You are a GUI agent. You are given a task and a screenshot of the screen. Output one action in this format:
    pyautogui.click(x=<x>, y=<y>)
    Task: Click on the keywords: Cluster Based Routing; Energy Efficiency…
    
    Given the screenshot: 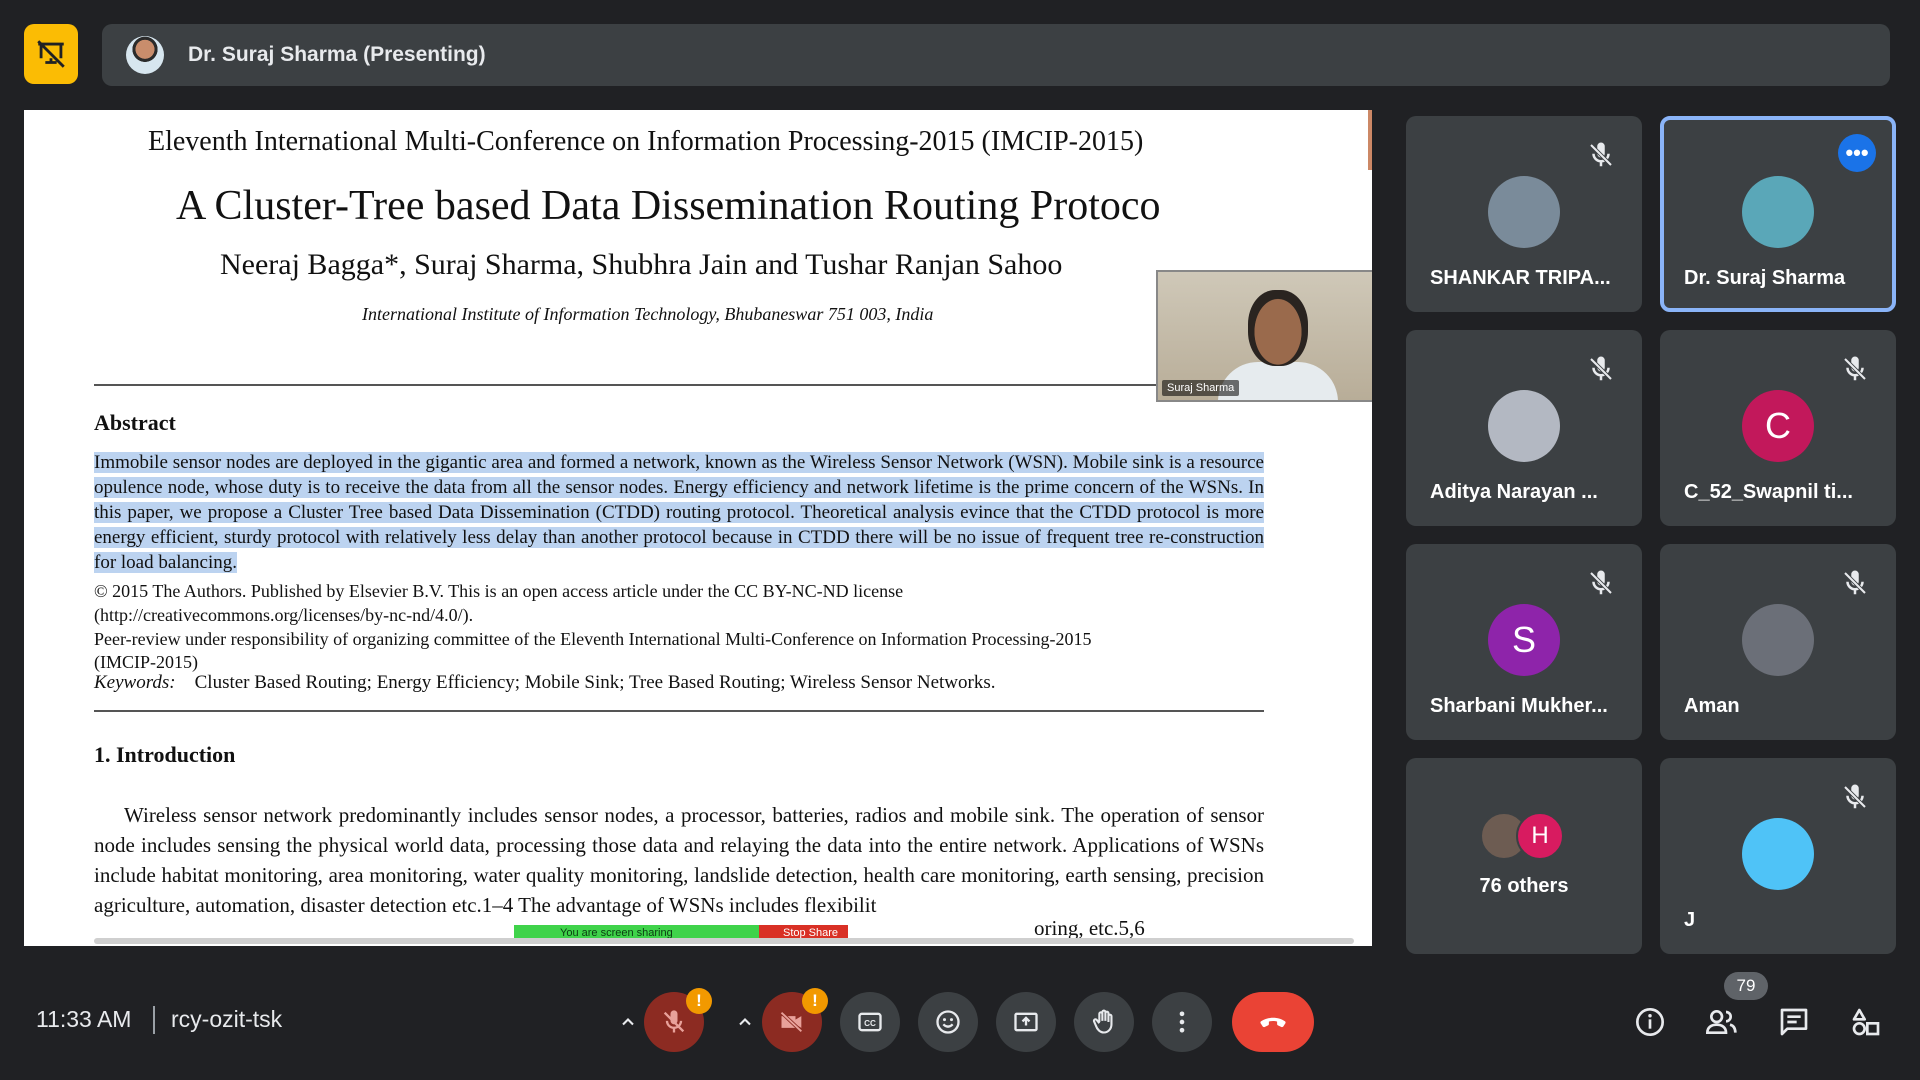 What is the action you would take?
    pyautogui.click(x=595, y=682)
    